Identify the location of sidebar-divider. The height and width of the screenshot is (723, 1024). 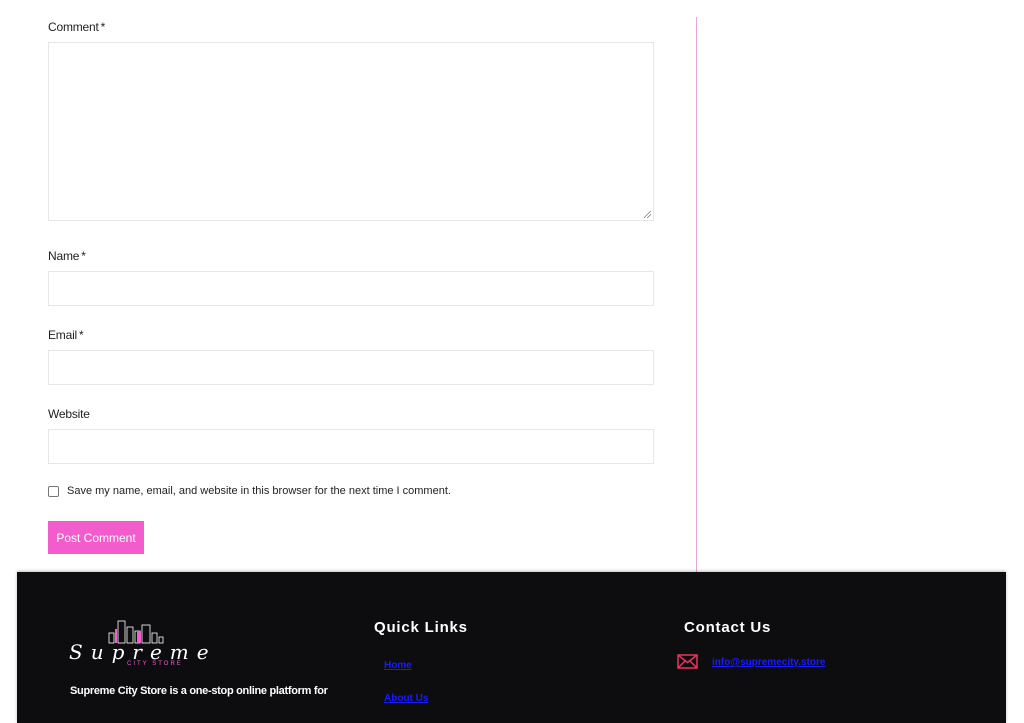
(696, 295).